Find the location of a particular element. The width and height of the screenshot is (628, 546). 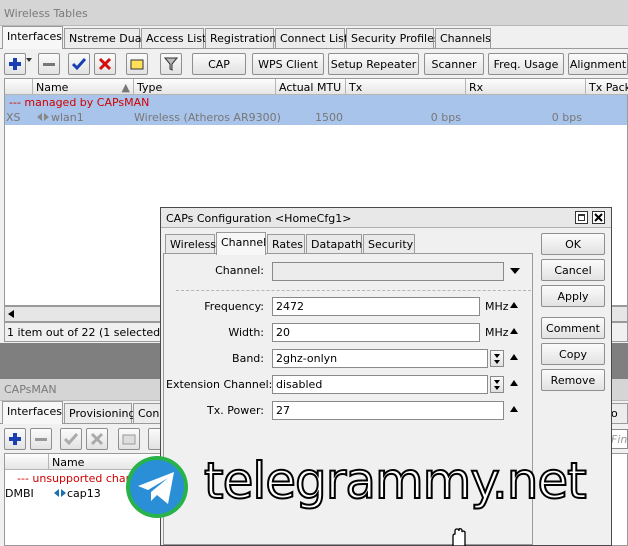

watermark: telegrammy.net is located at coordinates (375, 491).